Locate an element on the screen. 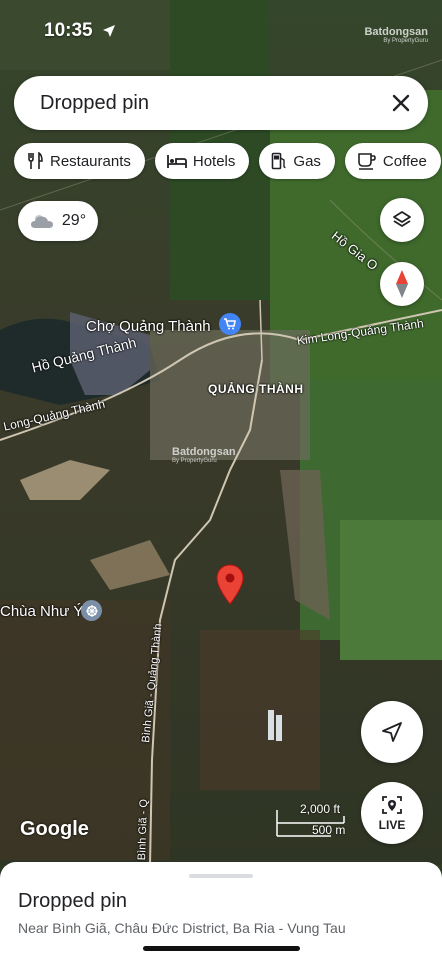  gas-pump-icon is located at coordinates (279, 161).